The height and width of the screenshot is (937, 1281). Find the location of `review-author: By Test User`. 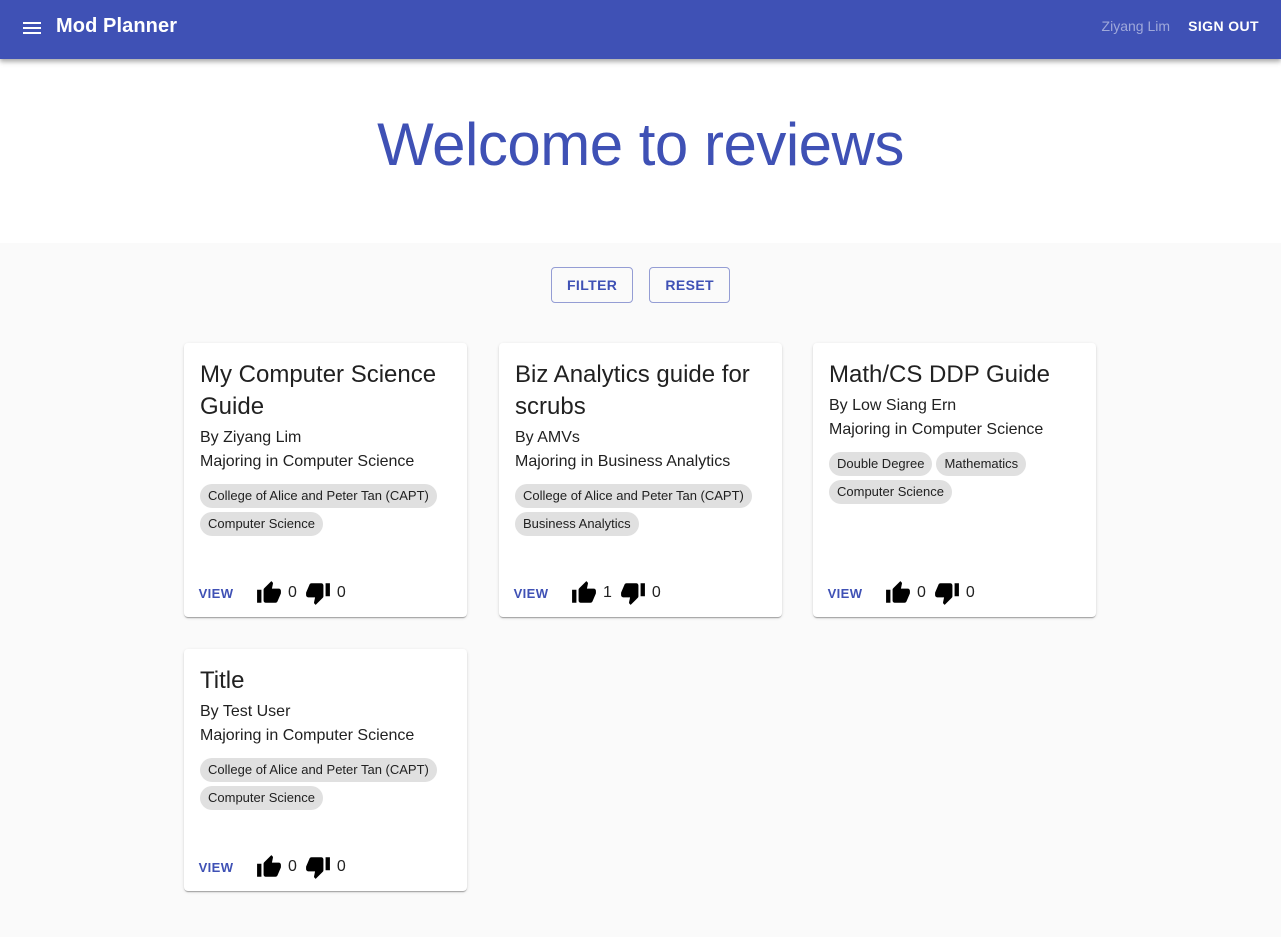

review-author: By Test User is located at coordinates (245, 711).